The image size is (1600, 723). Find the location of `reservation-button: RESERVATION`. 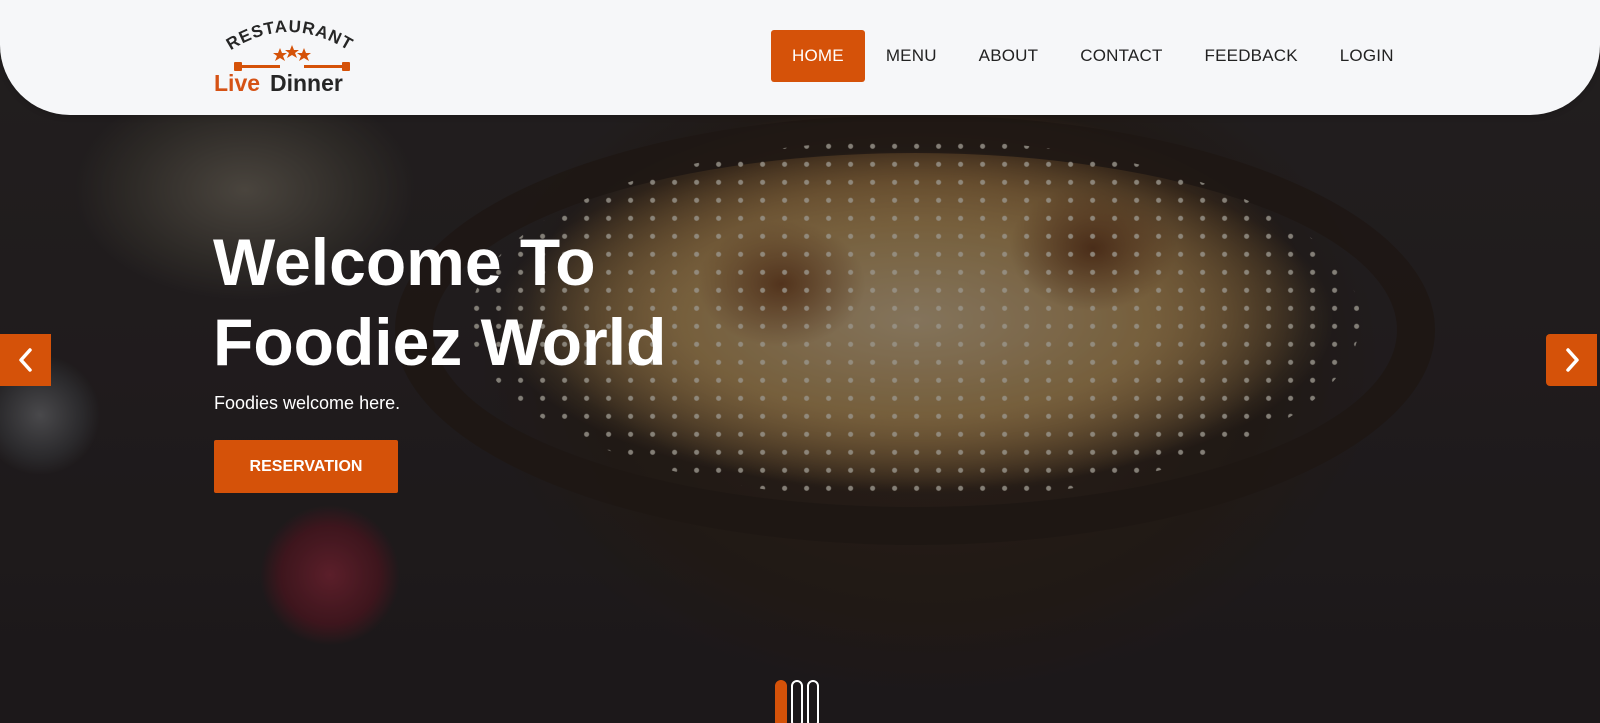

reservation-button: RESERVATION is located at coordinates (306, 466).